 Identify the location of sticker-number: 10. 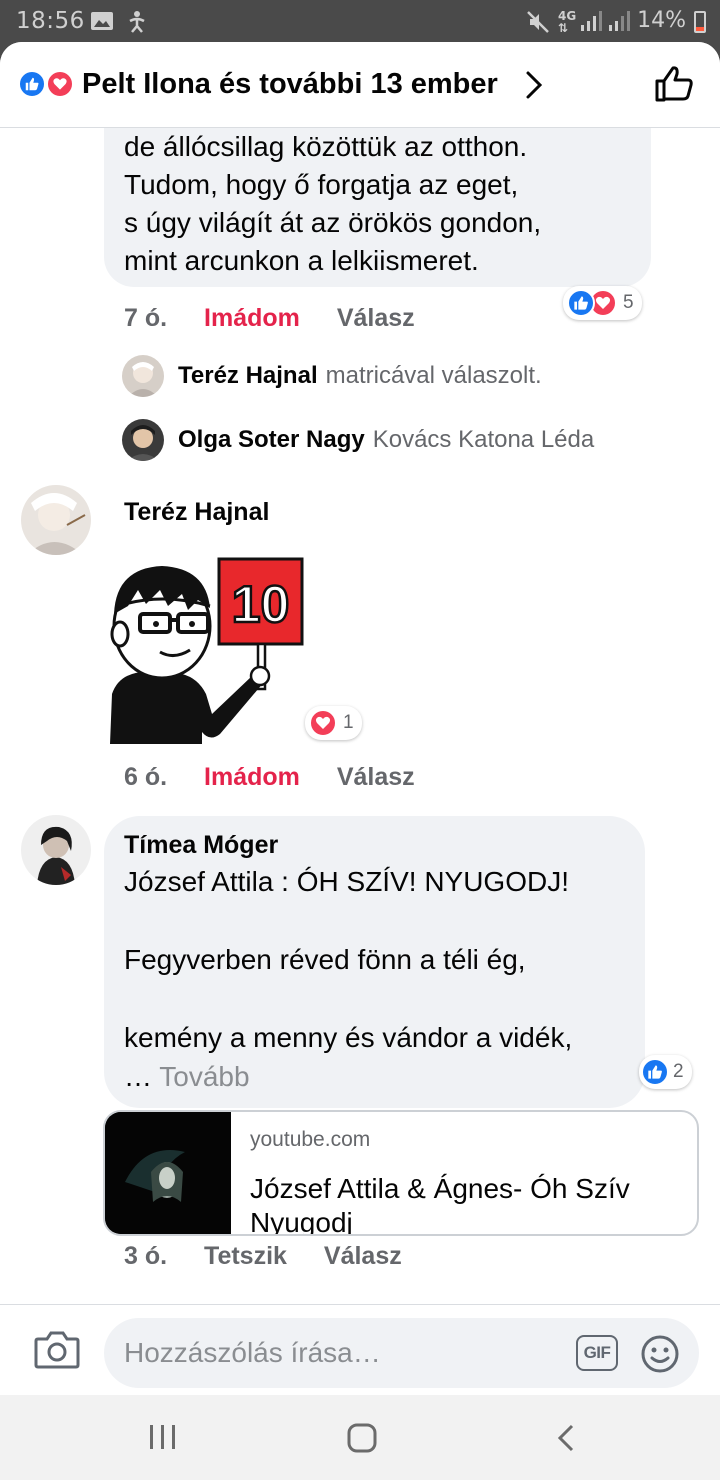
(261, 605).